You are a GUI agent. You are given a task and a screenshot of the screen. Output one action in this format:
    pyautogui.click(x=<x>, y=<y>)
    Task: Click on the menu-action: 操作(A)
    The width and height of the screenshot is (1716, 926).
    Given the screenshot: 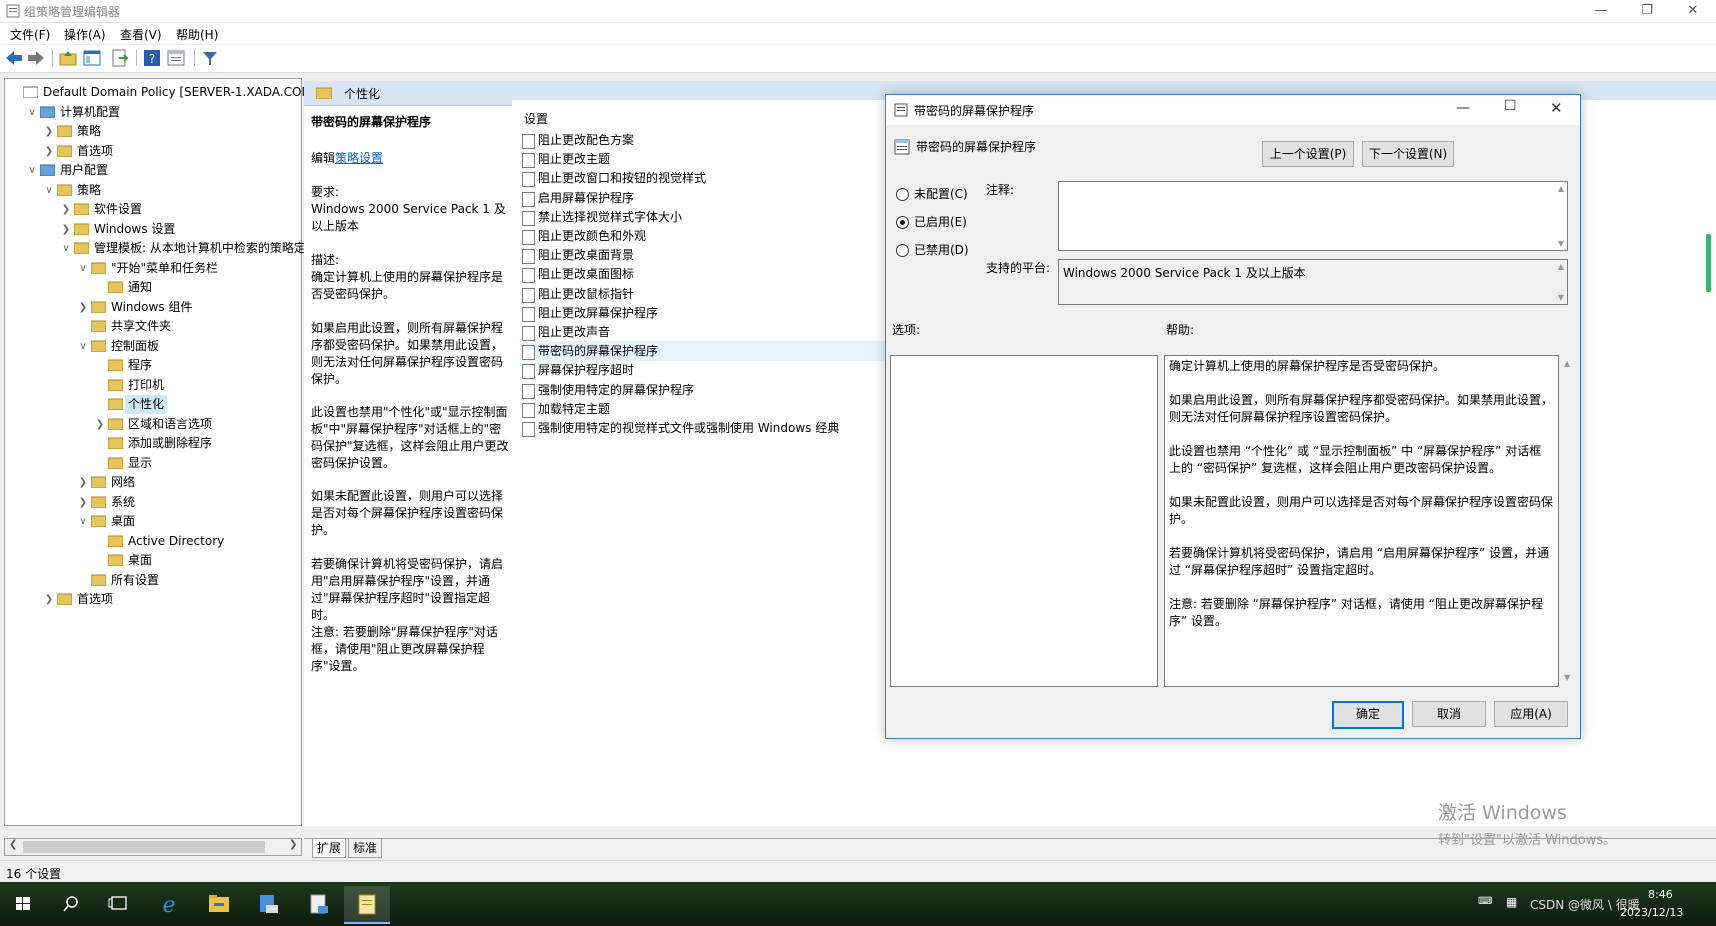 What is the action you would take?
    pyautogui.click(x=85, y=34)
    